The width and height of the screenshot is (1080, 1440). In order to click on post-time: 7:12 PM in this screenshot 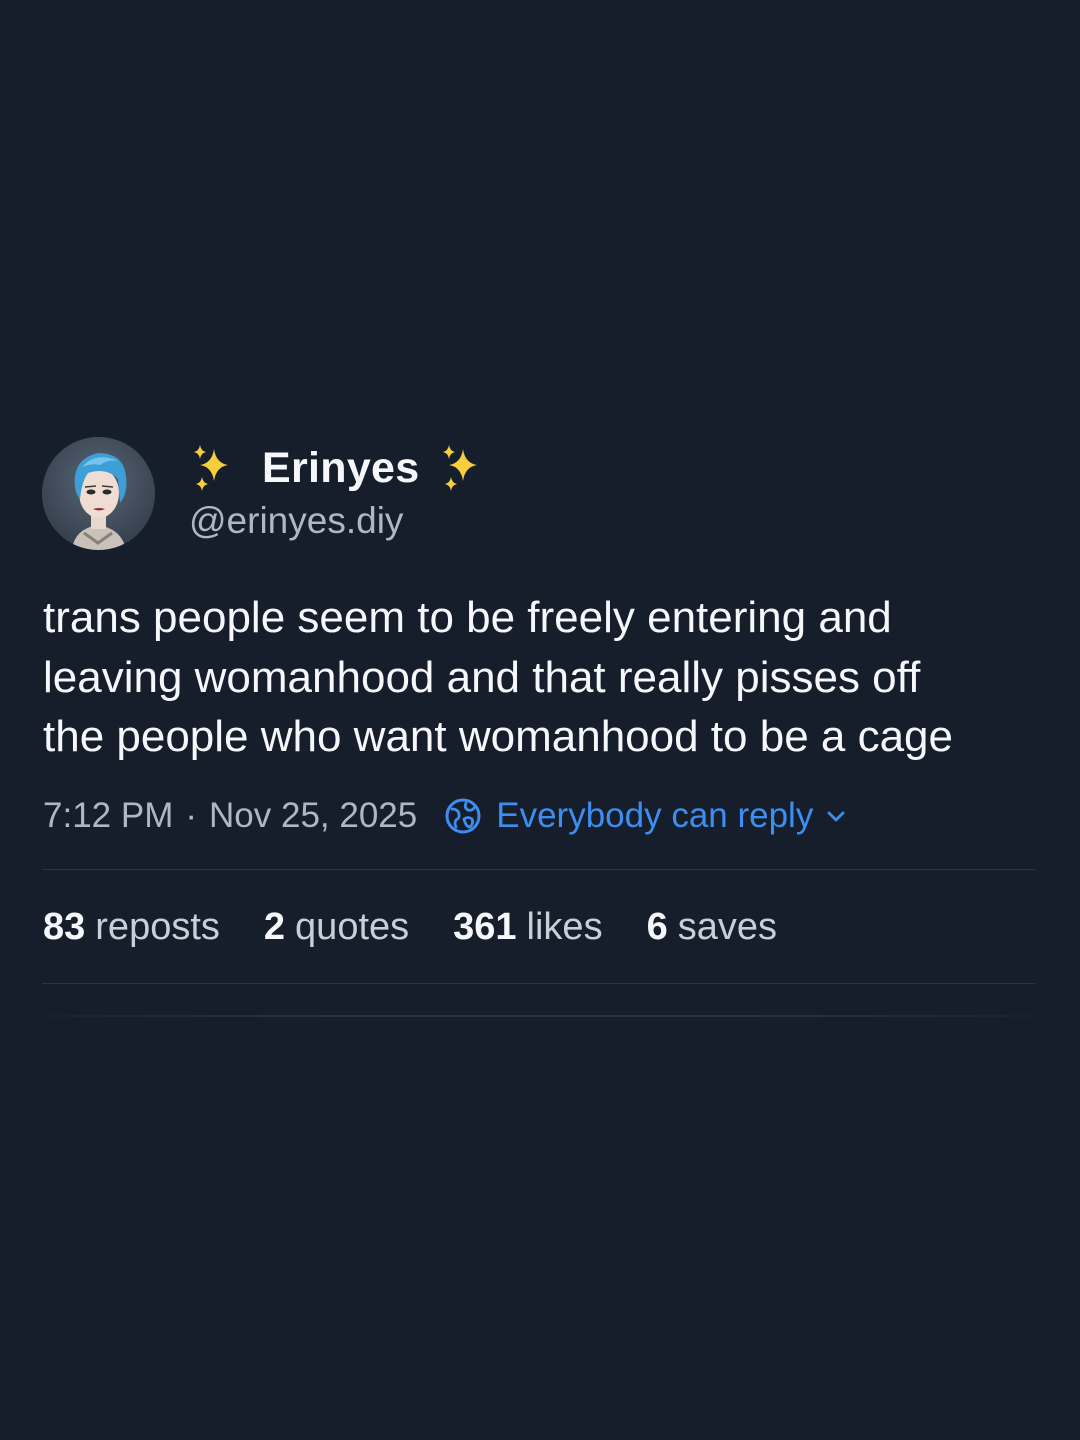, I will do `click(108, 815)`.